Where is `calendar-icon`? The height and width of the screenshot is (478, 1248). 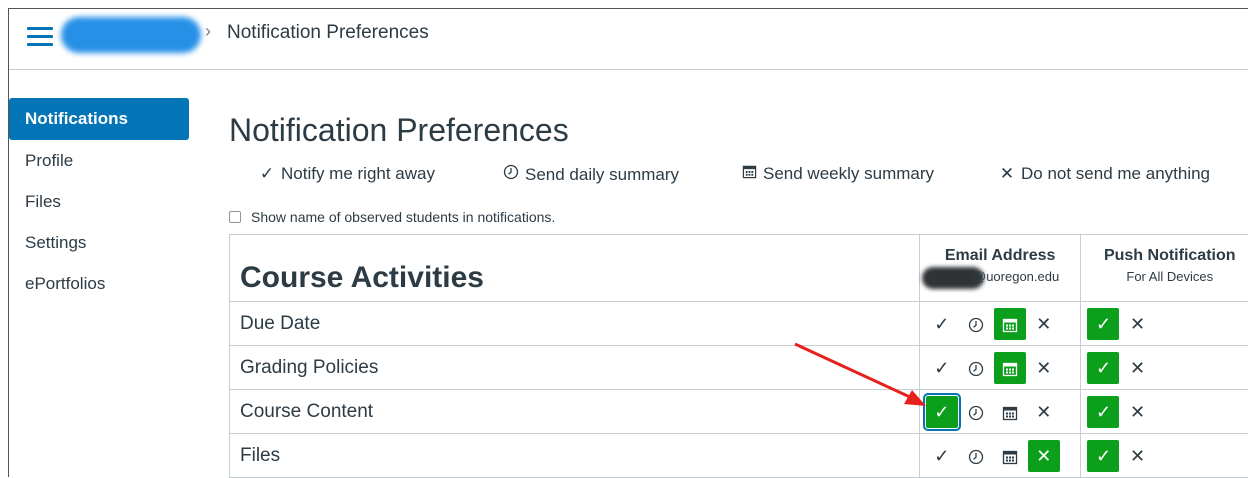 calendar-icon is located at coordinates (749, 174).